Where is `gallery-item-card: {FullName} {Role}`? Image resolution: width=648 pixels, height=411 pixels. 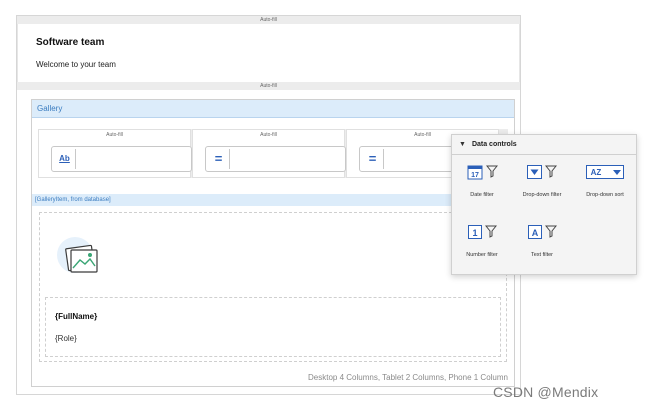 gallery-item-card: {FullName} {Role} is located at coordinates (273, 327).